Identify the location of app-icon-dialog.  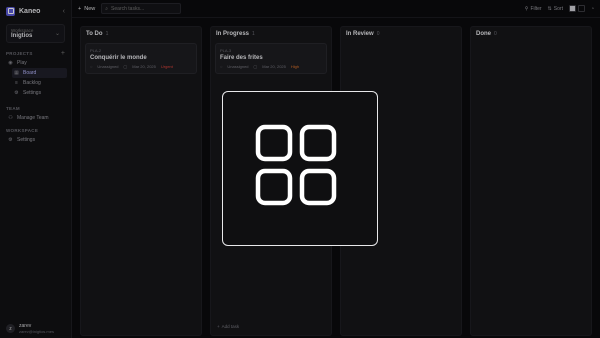
(300, 168).